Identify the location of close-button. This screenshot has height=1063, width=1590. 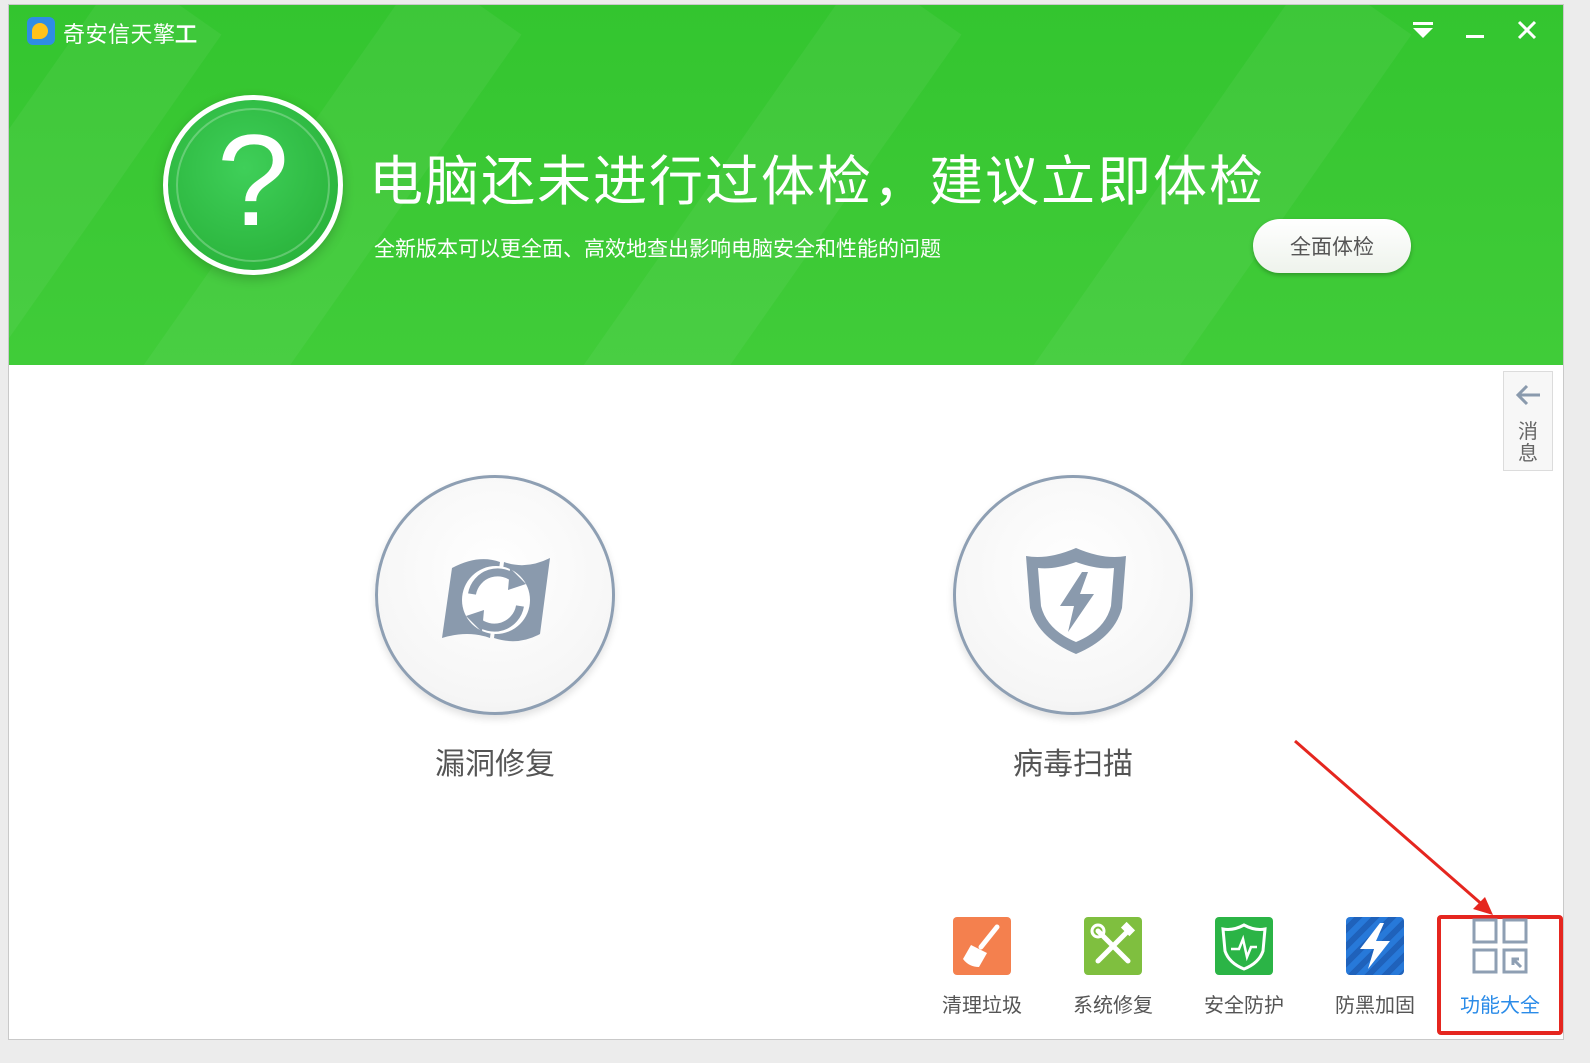
(1527, 30).